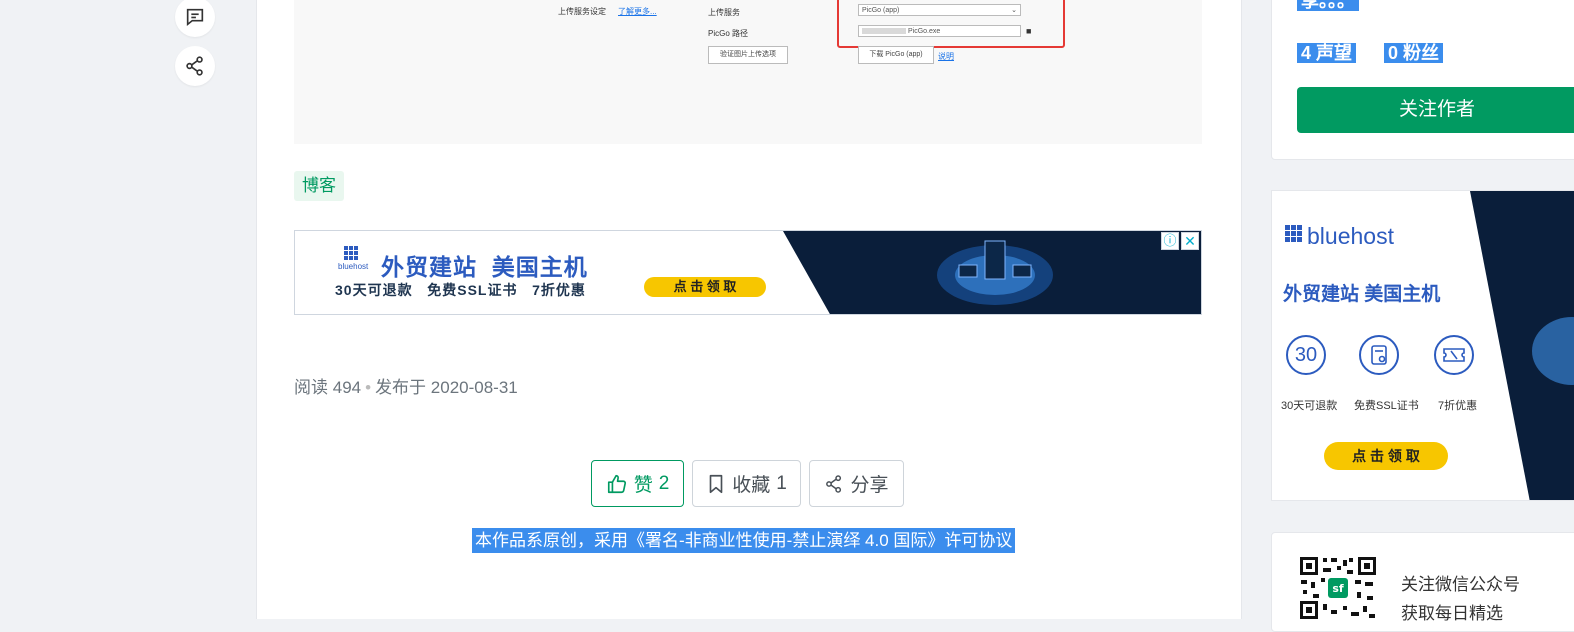  I want to click on wechat-line2: 获取每日精选, so click(1452, 613).